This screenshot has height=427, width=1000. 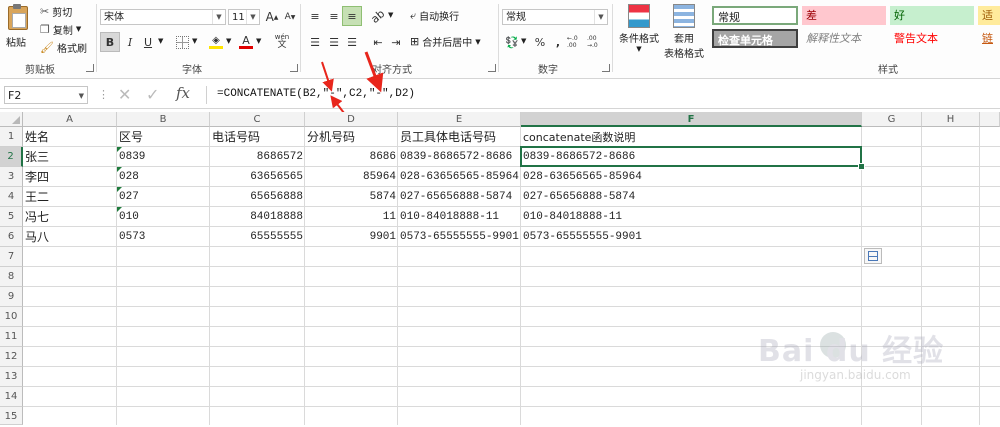 What do you see at coordinates (691, 216) in the screenshot?
I see `cell-F5: 010-84018888-11` at bounding box center [691, 216].